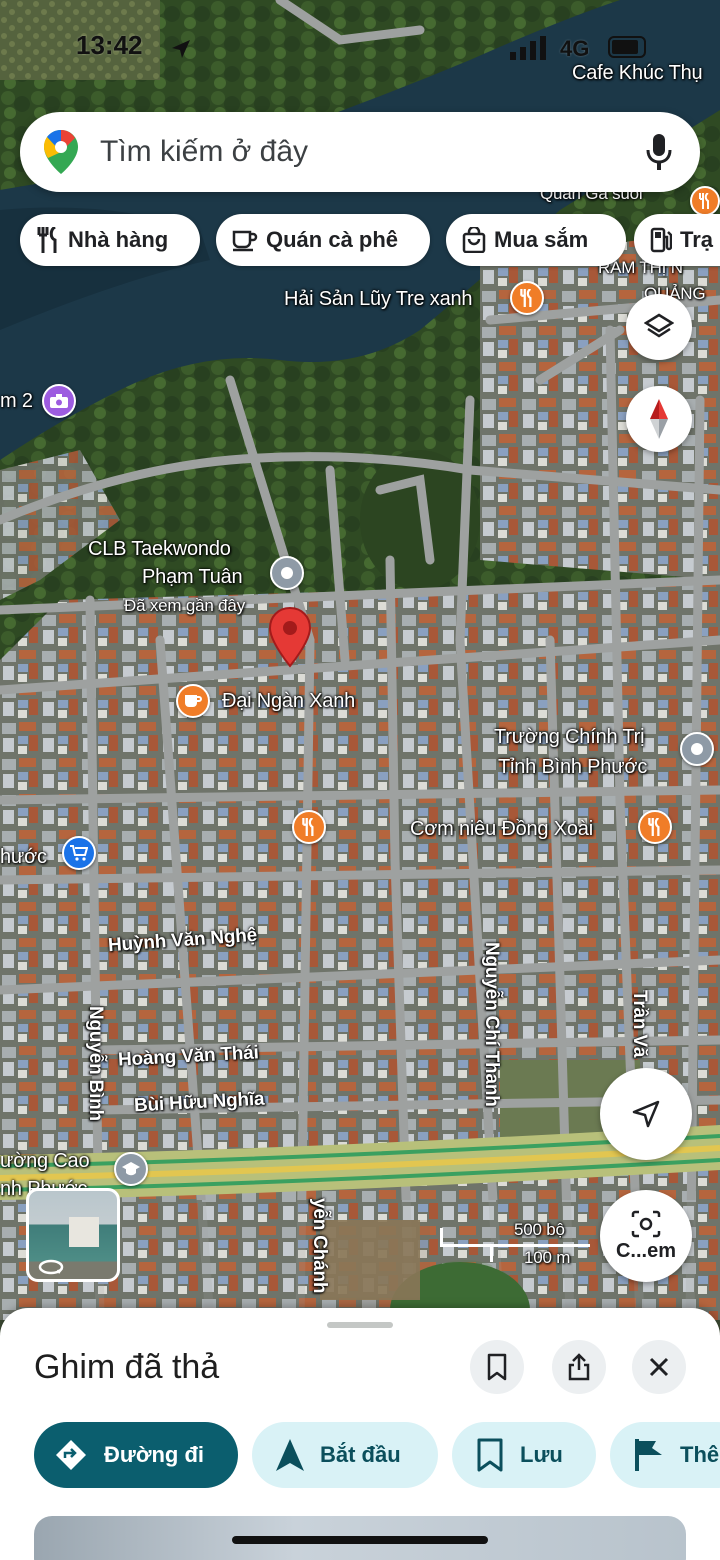 This screenshot has width=720, height=1560. I want to click on label-truong-line2: Tỉnh Bình Phước, so click(572, 767).